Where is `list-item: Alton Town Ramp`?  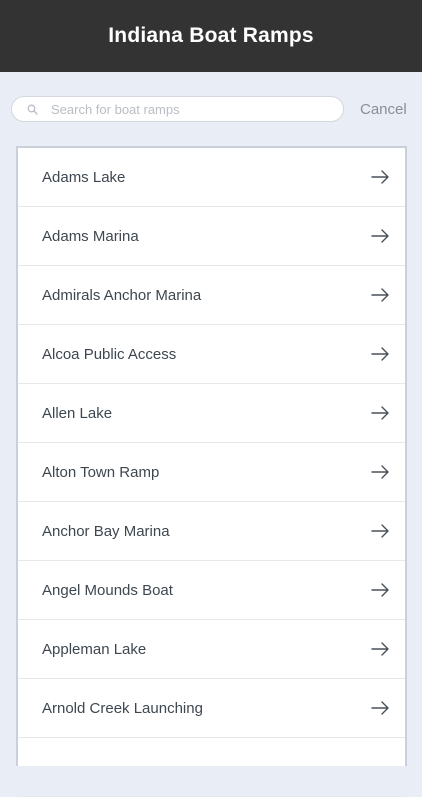
list-item: Alton Town Ramp is located at coordinates (211, 472).